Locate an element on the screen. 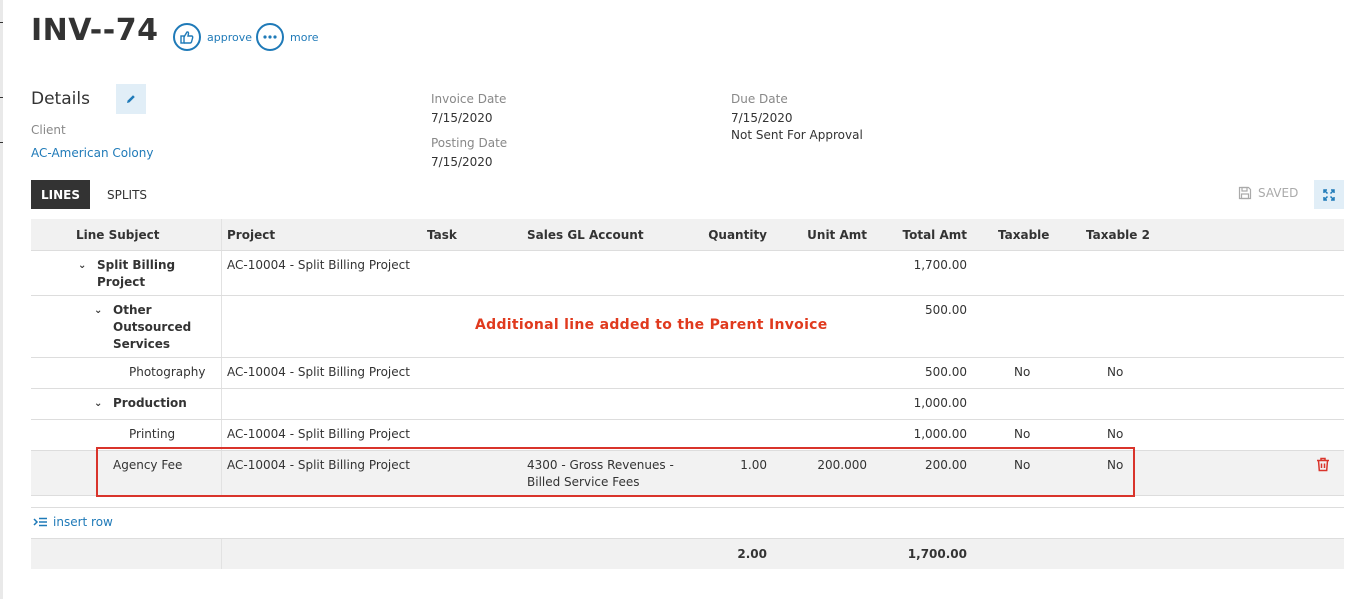  col-project: Project is located at coordinates (251, 235).